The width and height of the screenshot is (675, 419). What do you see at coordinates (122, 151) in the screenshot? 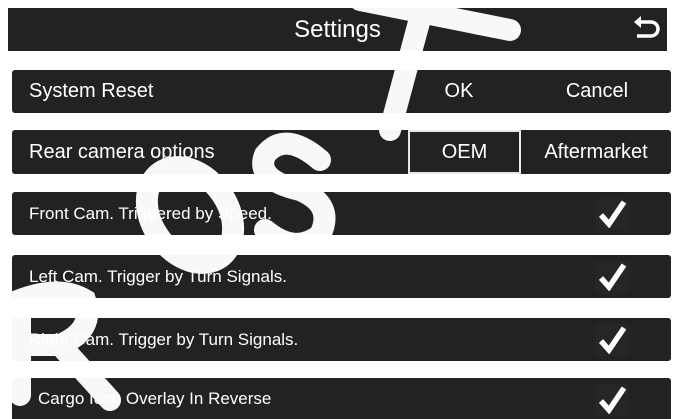
I see `rear-camera-label: Rear camera options` at bounding box center [122, 151].